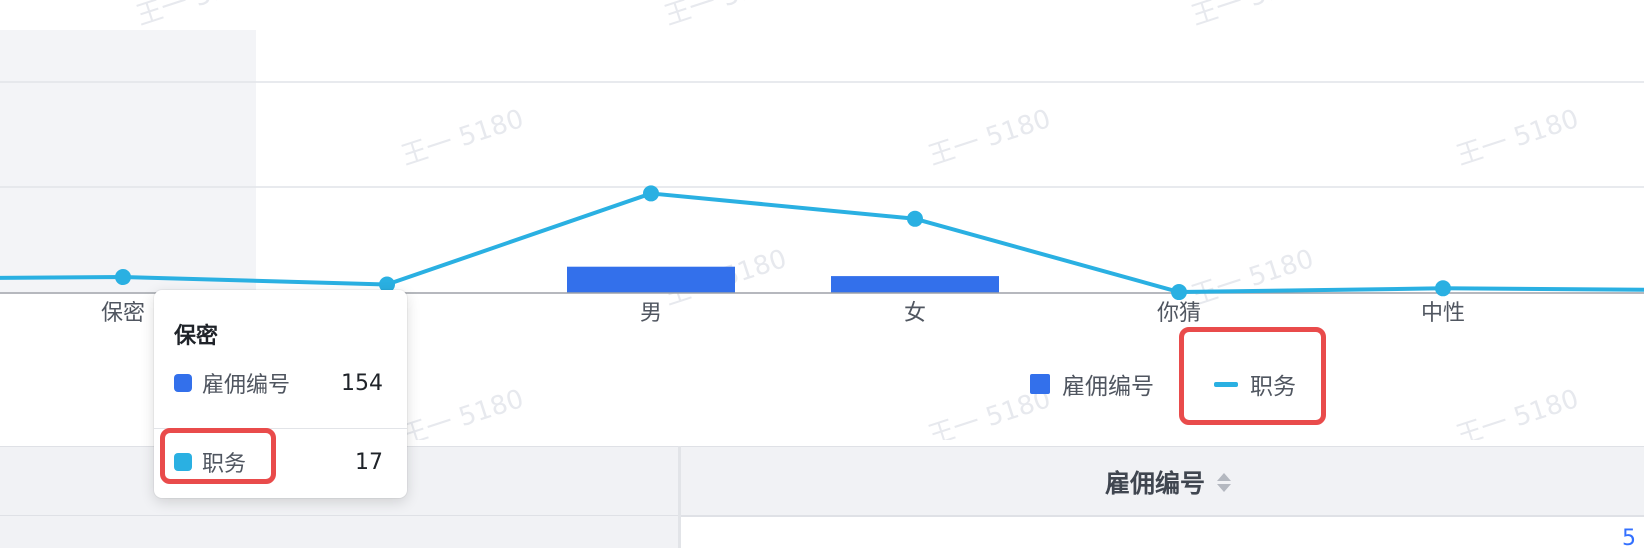 The image size is (1644, 551). What do you see at coordinates (915, 284) in the screenshot?
I see `bar-女` at bounding box center [915, 284].